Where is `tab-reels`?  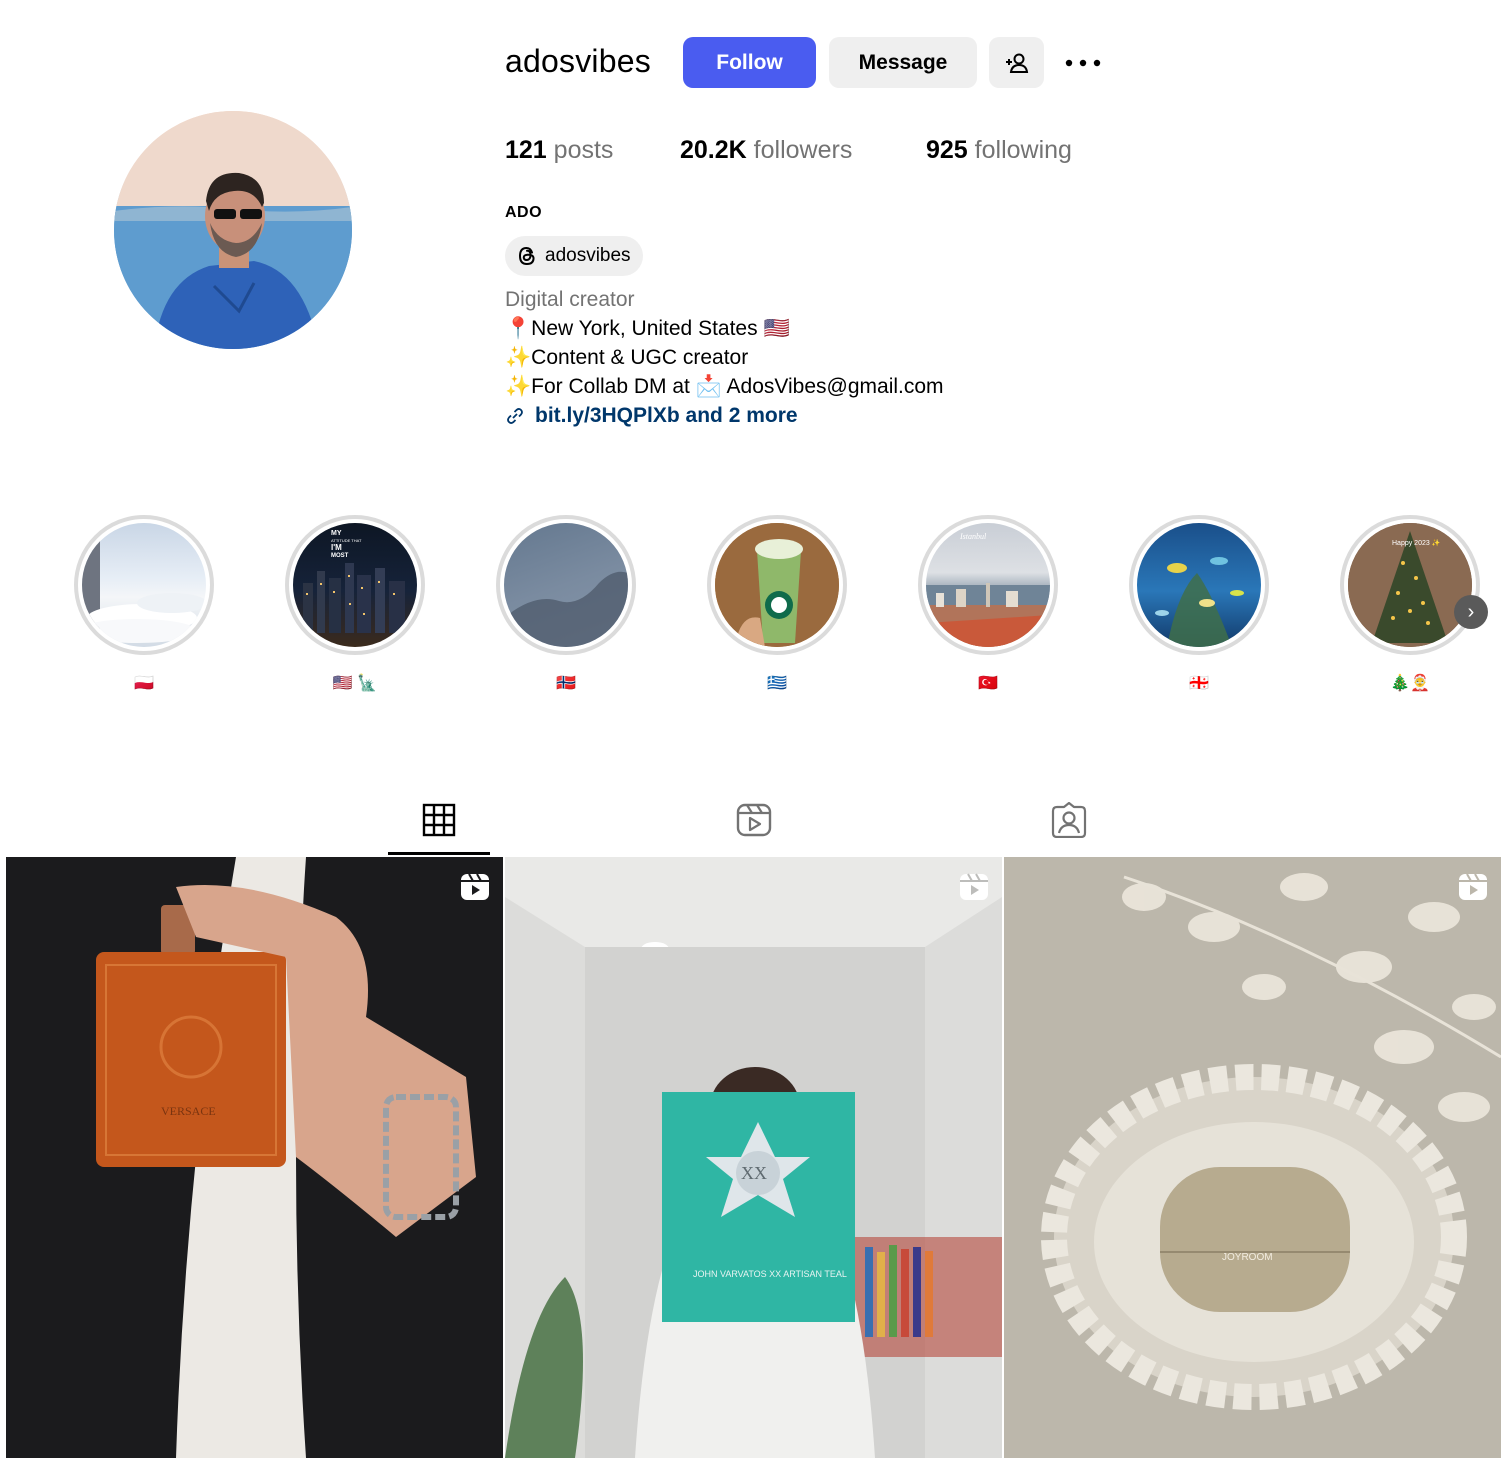
tab-reels is located at coordinates (754, 820).